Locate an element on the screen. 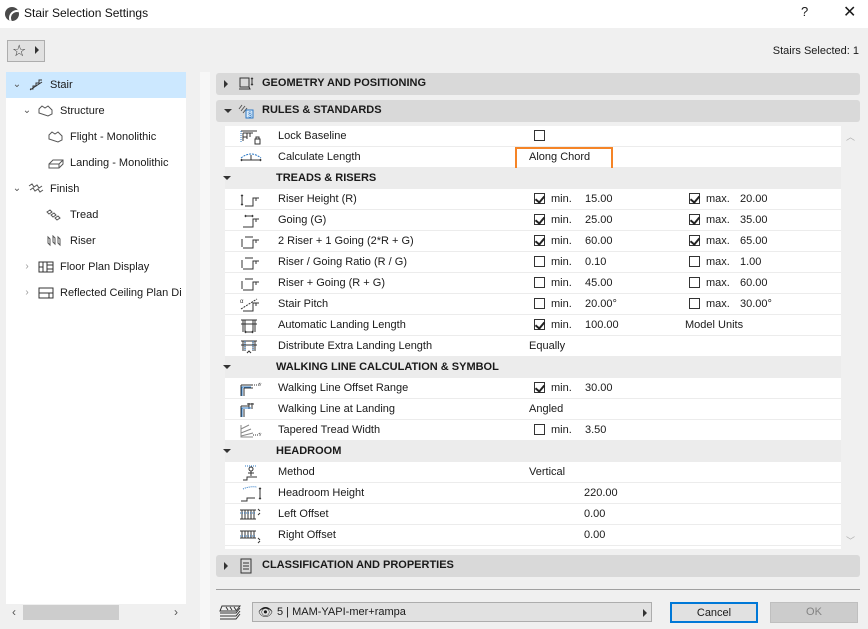 The image size is (868, 629). panel-rules-standards: § RULES & STANDARDS is located at coordinates (538, 111).